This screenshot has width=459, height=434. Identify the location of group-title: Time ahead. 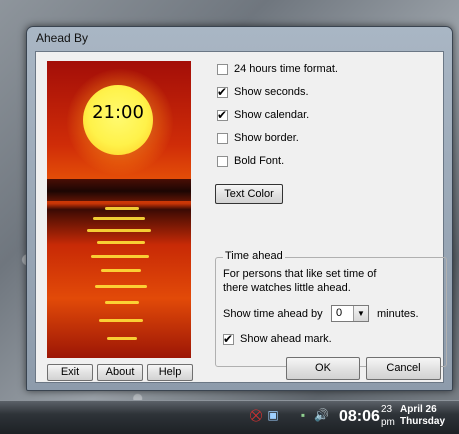
(254, 256).